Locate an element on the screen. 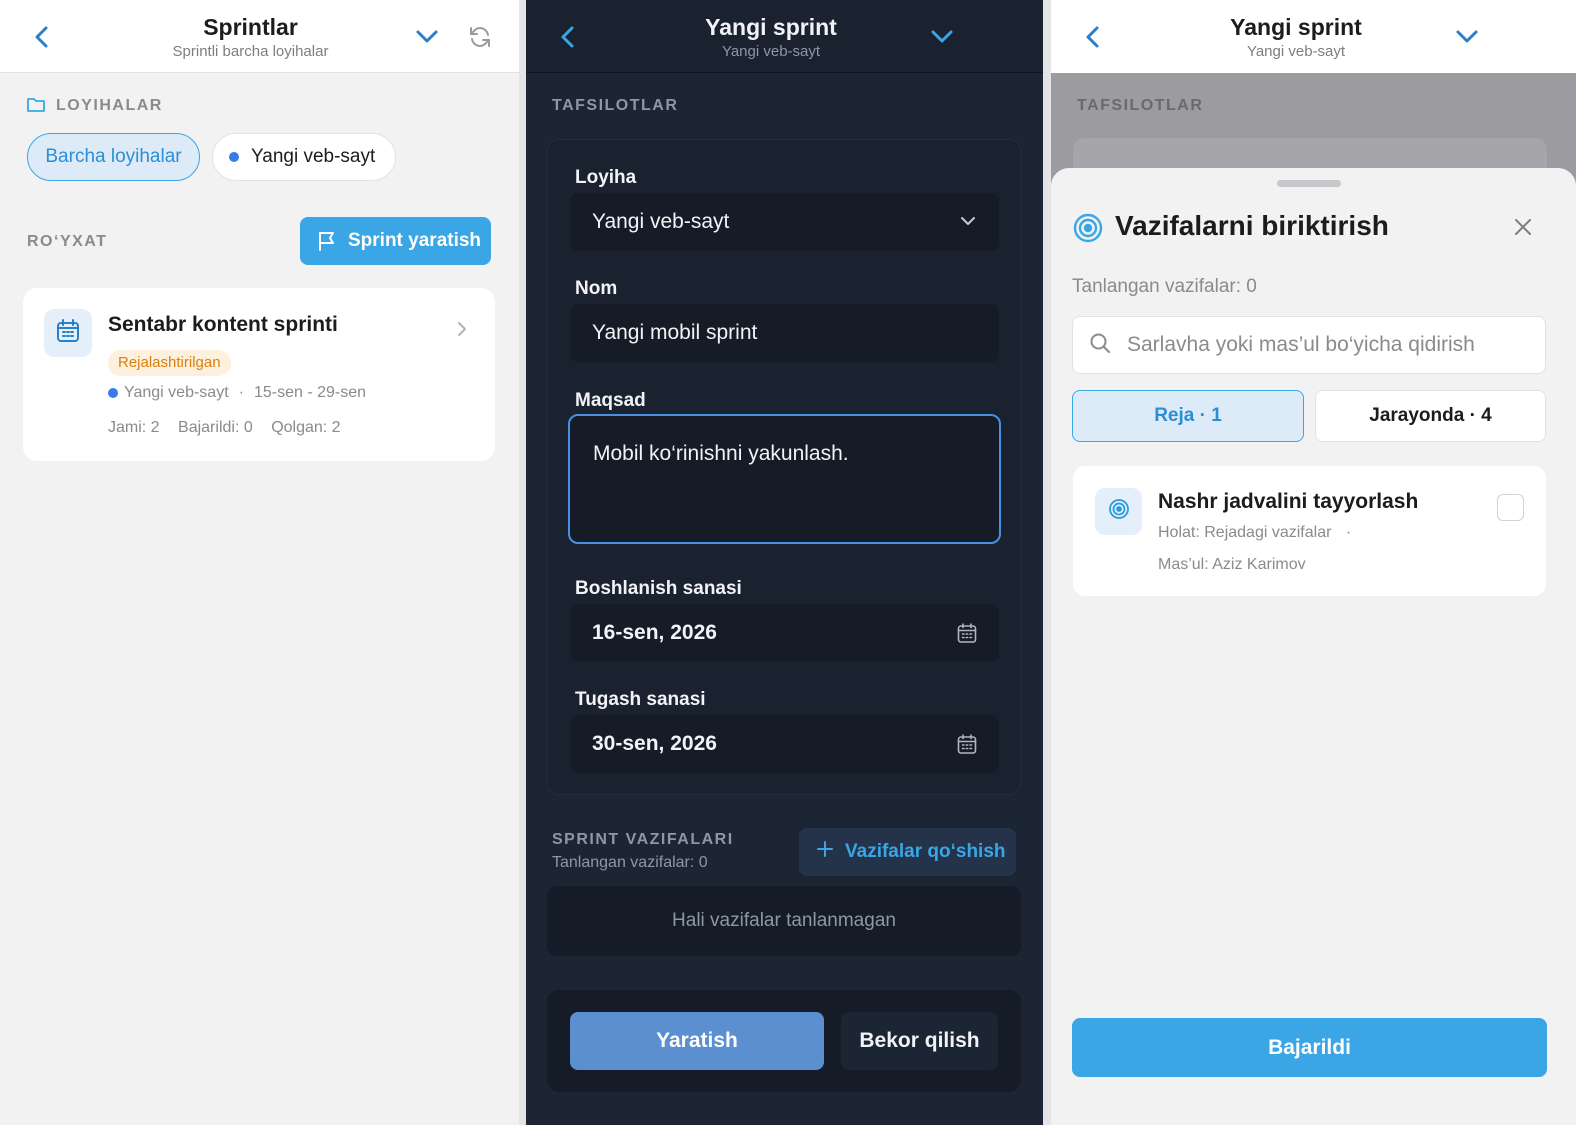 This screenshot has width=1576, height=1125. tasks-selected-count: Tanlangan vazifalar: 0 is located at coordinates (630, 862).